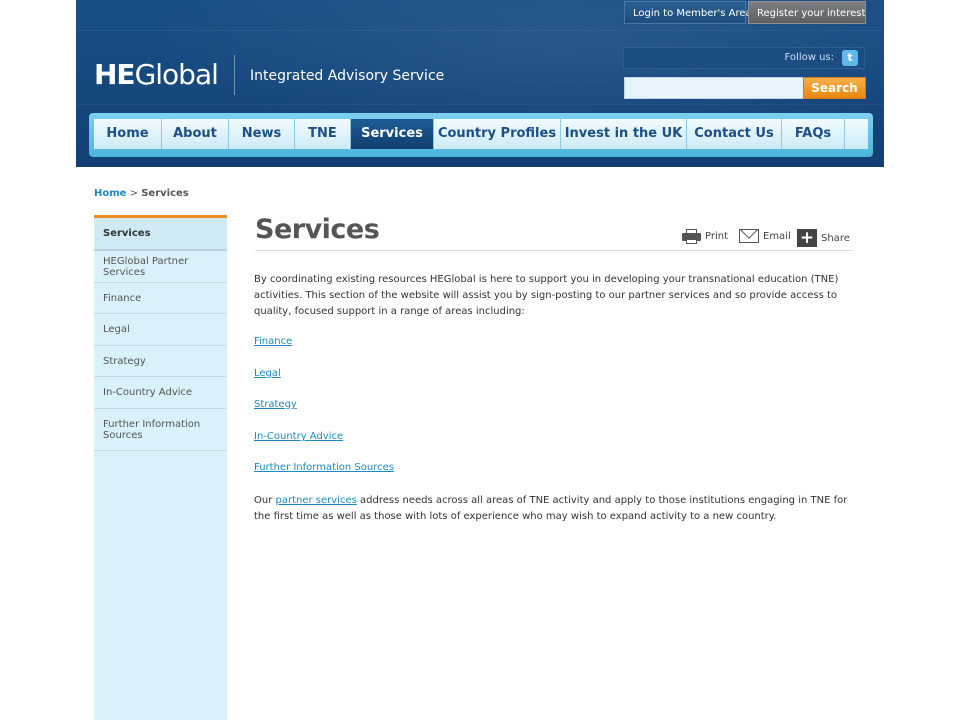  I want to click on nav-item-services: Services, so click(392, 134).